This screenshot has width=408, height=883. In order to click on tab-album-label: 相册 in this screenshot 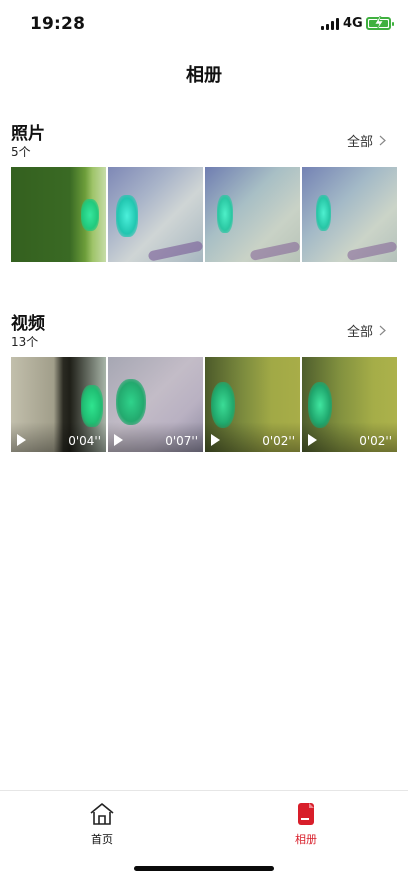, I will do `click(306, 839)`.